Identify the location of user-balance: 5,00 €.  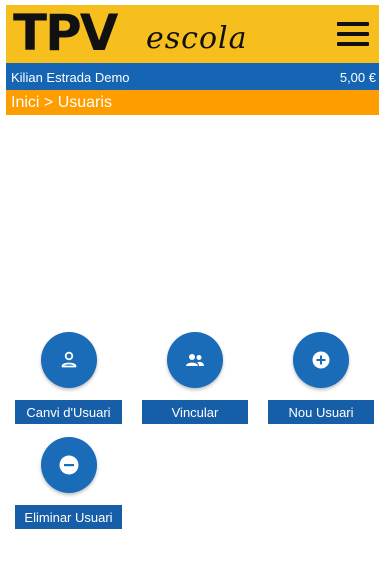
(357, 77).